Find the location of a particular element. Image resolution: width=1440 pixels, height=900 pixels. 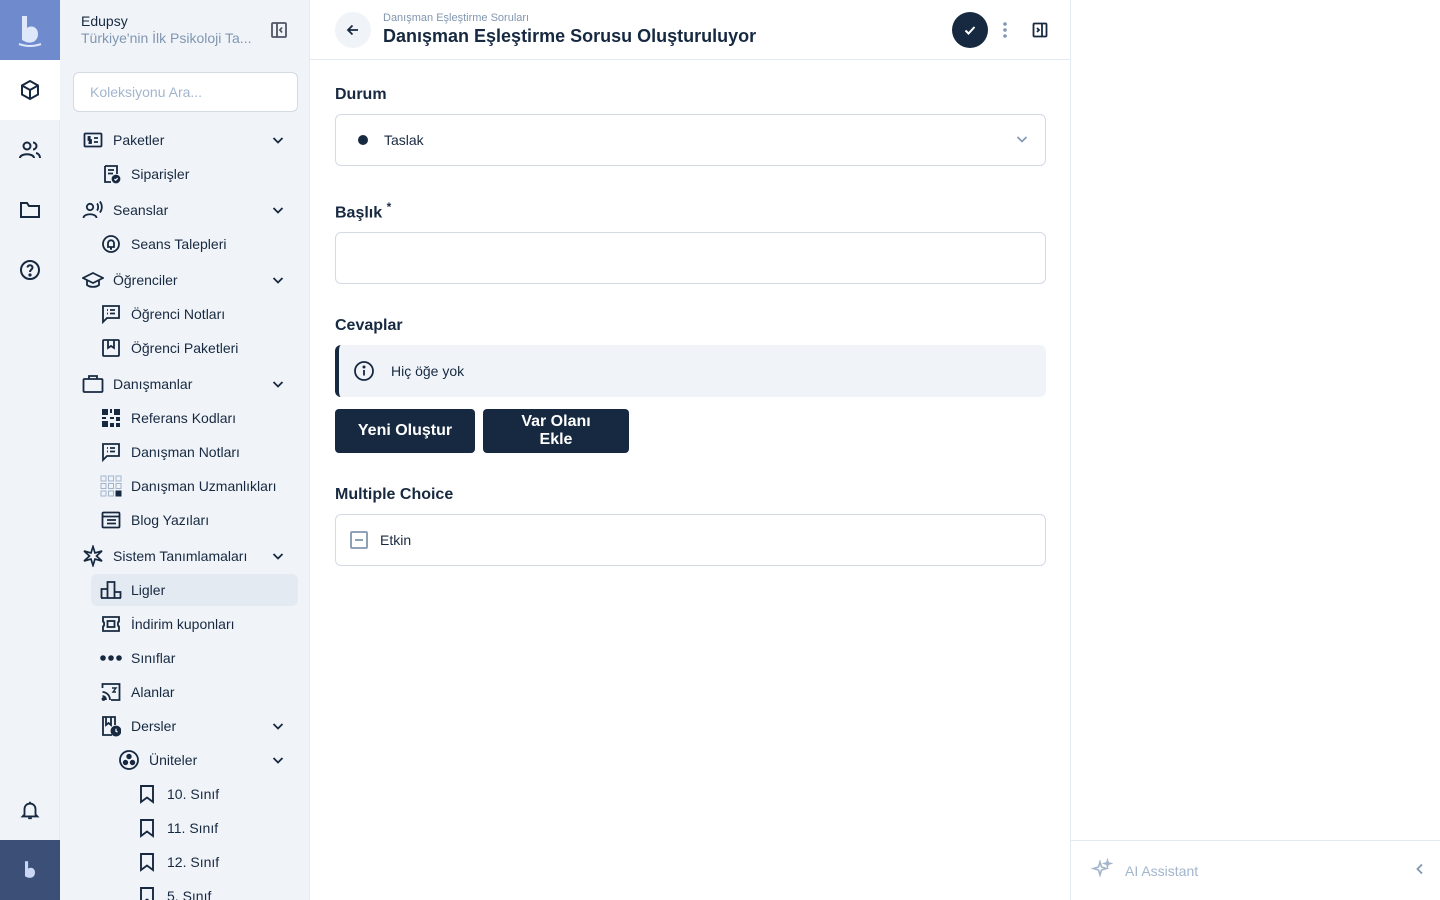

nav-item: Ligler is located at coordinates (194, 590).